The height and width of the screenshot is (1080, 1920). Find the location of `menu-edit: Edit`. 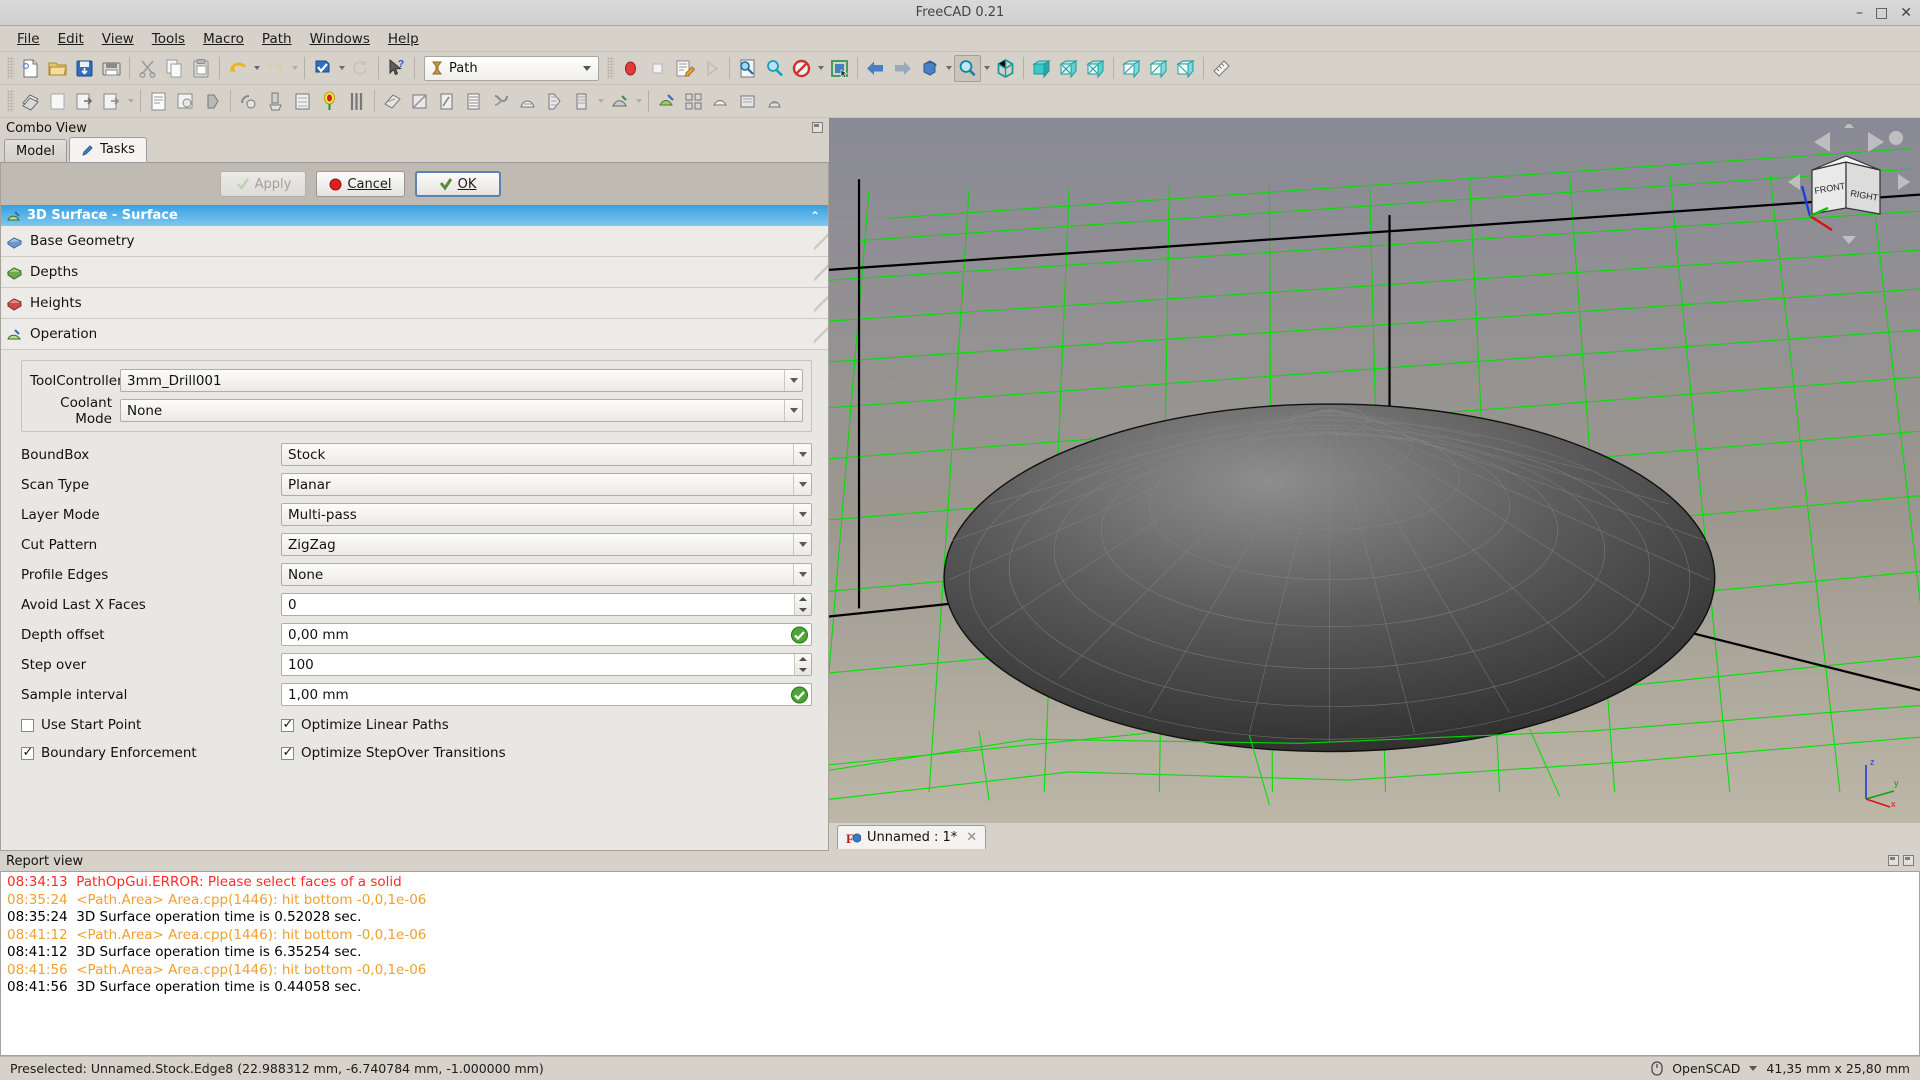

menu-edit: Edit is located at coordinates (71, 39).